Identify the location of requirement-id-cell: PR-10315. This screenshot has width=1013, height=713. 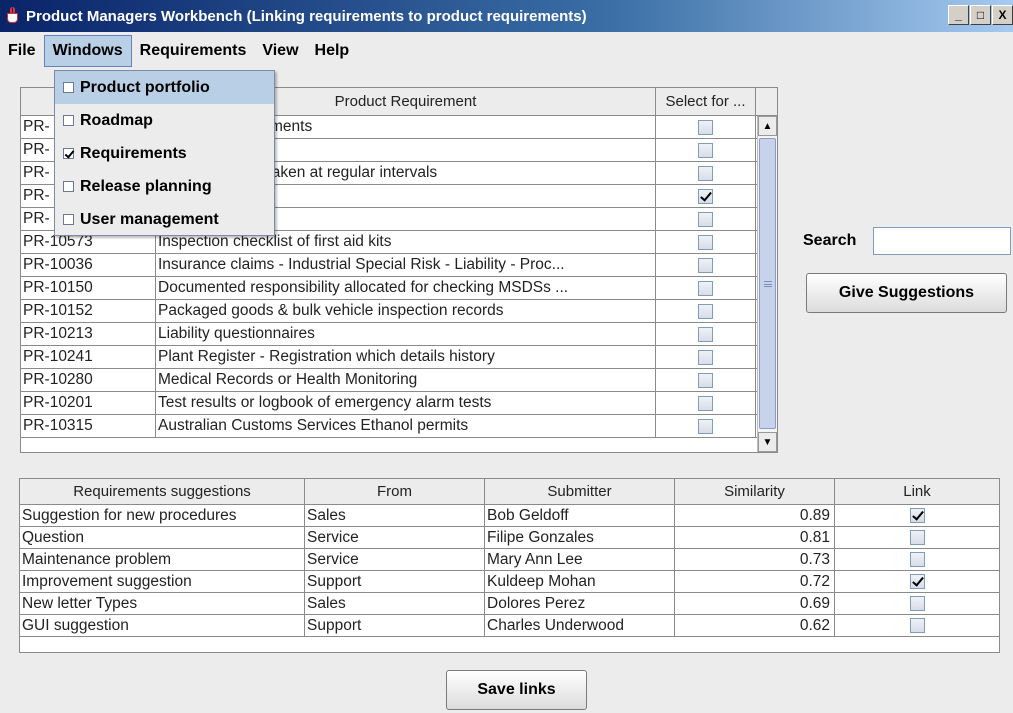
(88, 426).